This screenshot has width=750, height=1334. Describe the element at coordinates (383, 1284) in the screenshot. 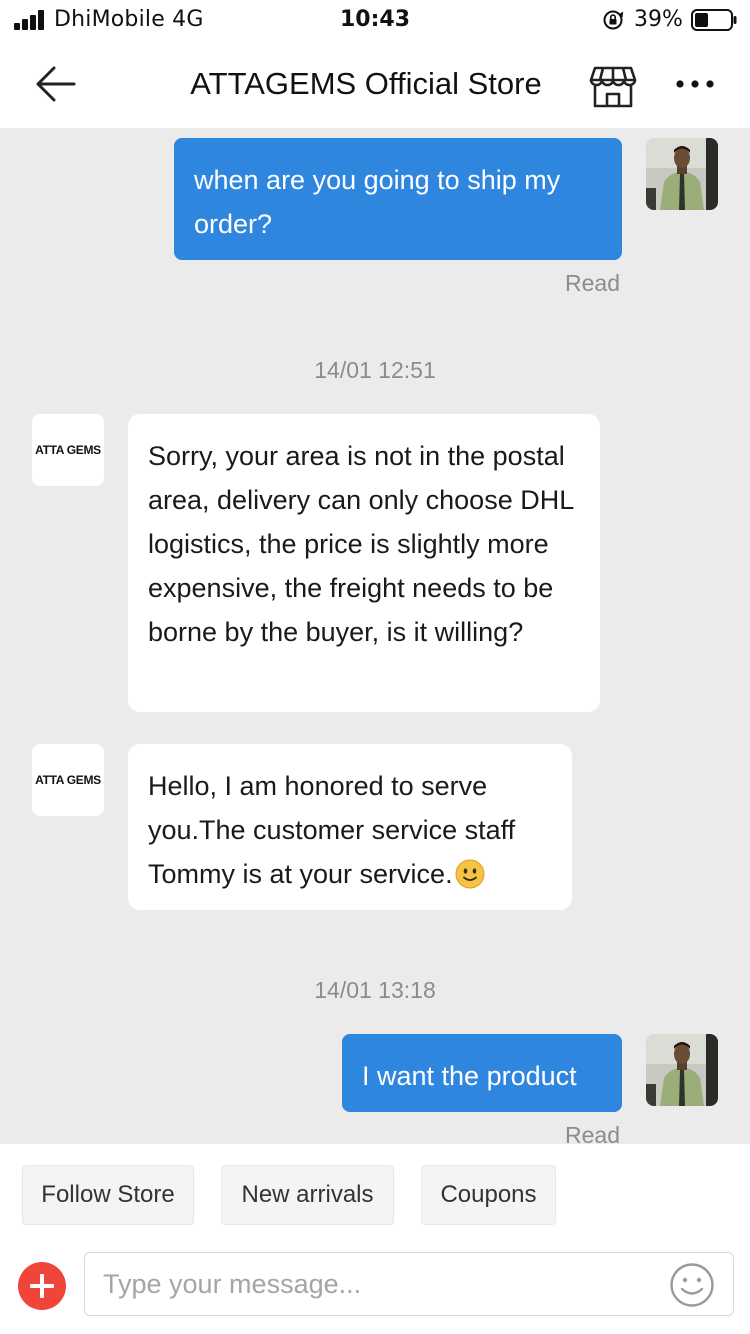

I see `message-input` at that location.